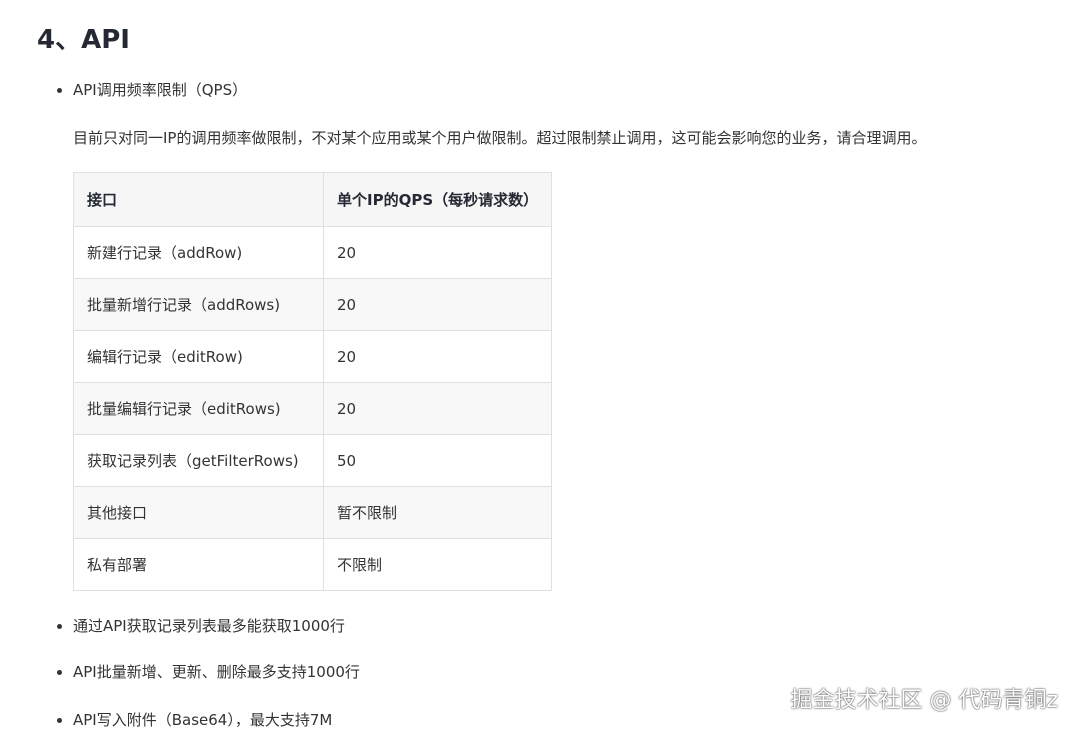 This screenshot has width=1080, height=737. I want to click on table-row: 批量新增行记录（addRows) 20, so click(312, 304).